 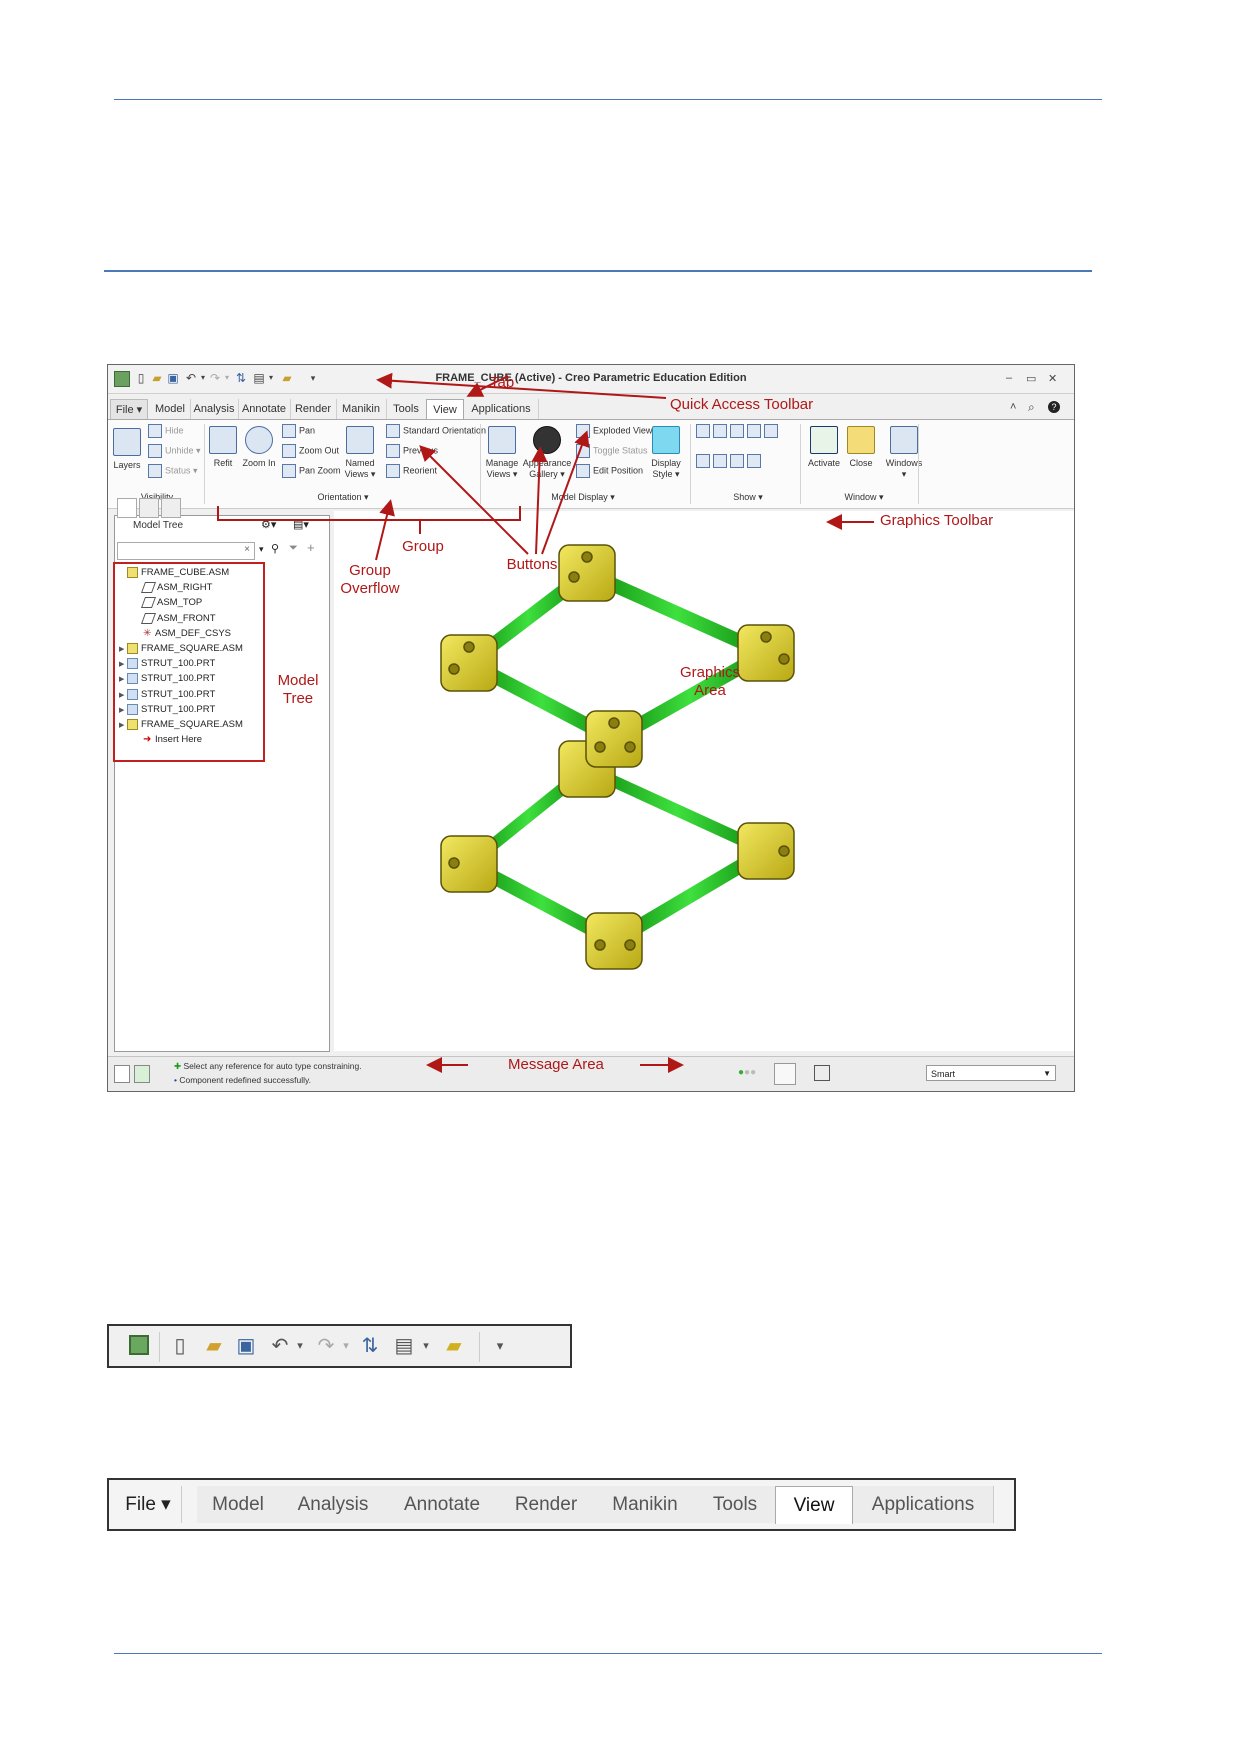 What do you see at coordinates (785, 1074) in the screenshot?
I see `find-icon` at bounding box center [785, 1074].